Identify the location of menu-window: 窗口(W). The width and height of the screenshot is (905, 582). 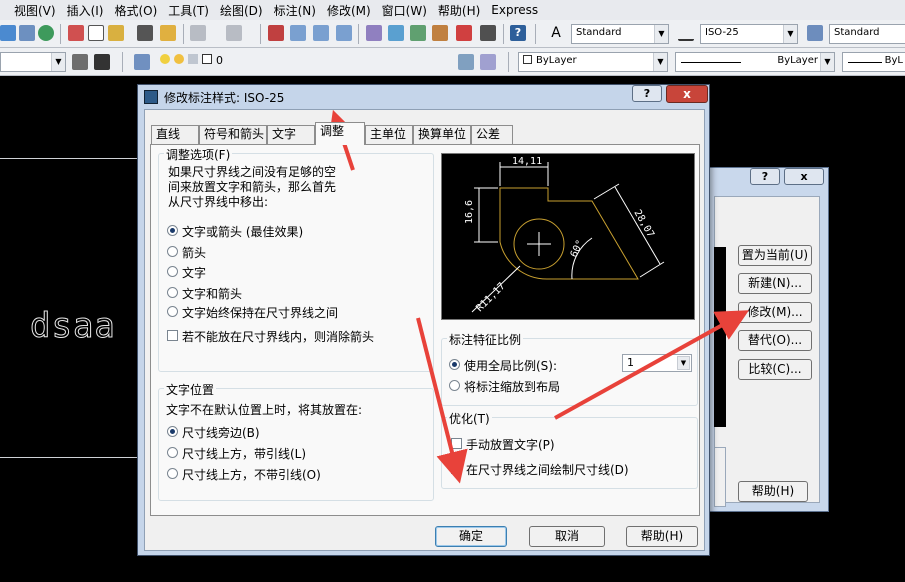
(404, 10).